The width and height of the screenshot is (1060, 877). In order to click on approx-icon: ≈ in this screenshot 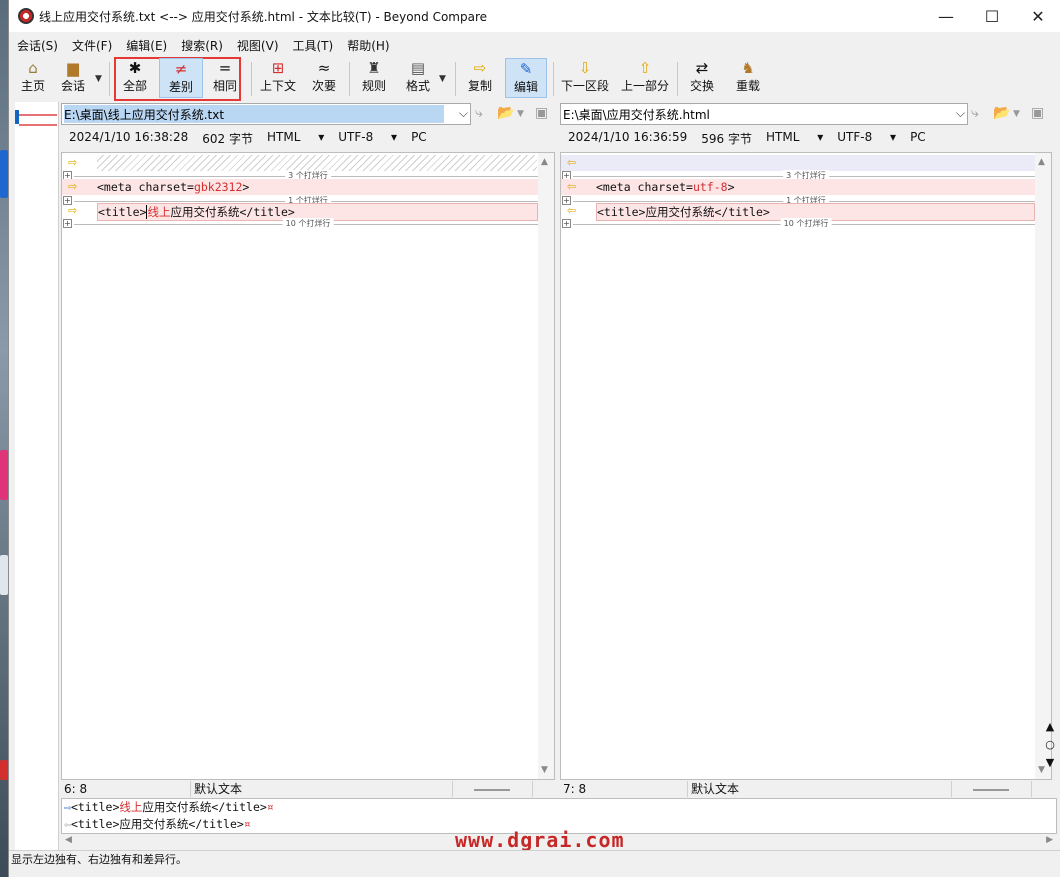, I will do `click(324, 68)`.